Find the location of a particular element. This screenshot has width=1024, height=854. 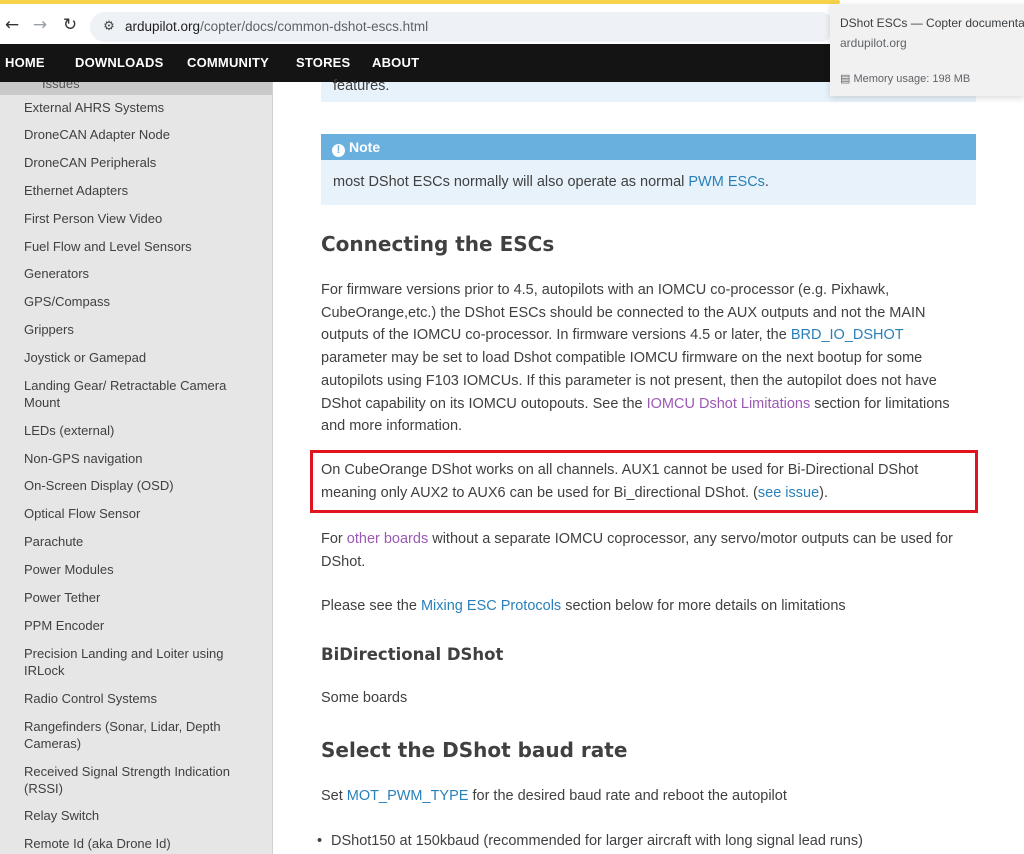

admonition-text: features. is located at coordinates (361, 86).